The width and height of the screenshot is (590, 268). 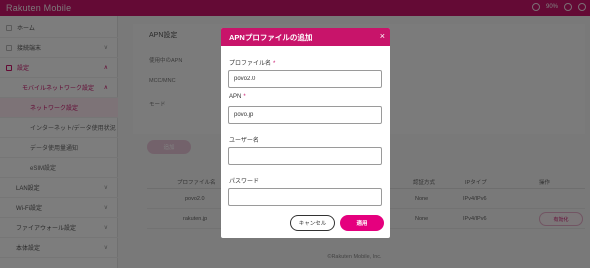 I want to click on apn-input, so click(x=305, y=115).